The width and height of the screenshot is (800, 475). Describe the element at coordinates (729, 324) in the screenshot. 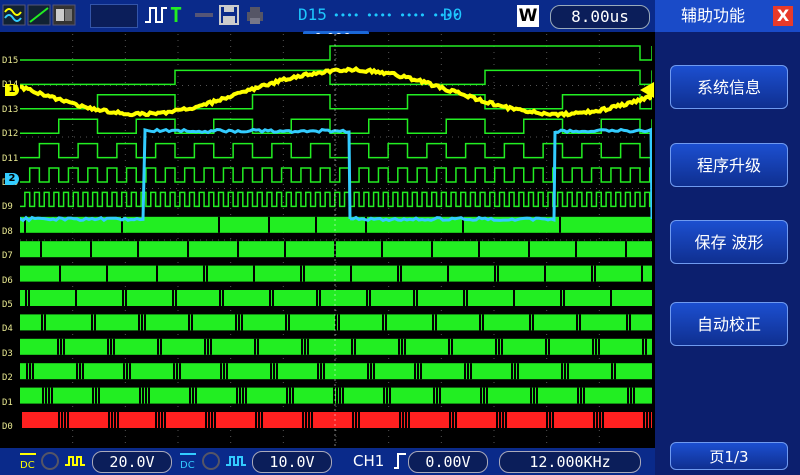

I see `auto-calibrate-button: 自动校正` at that location.